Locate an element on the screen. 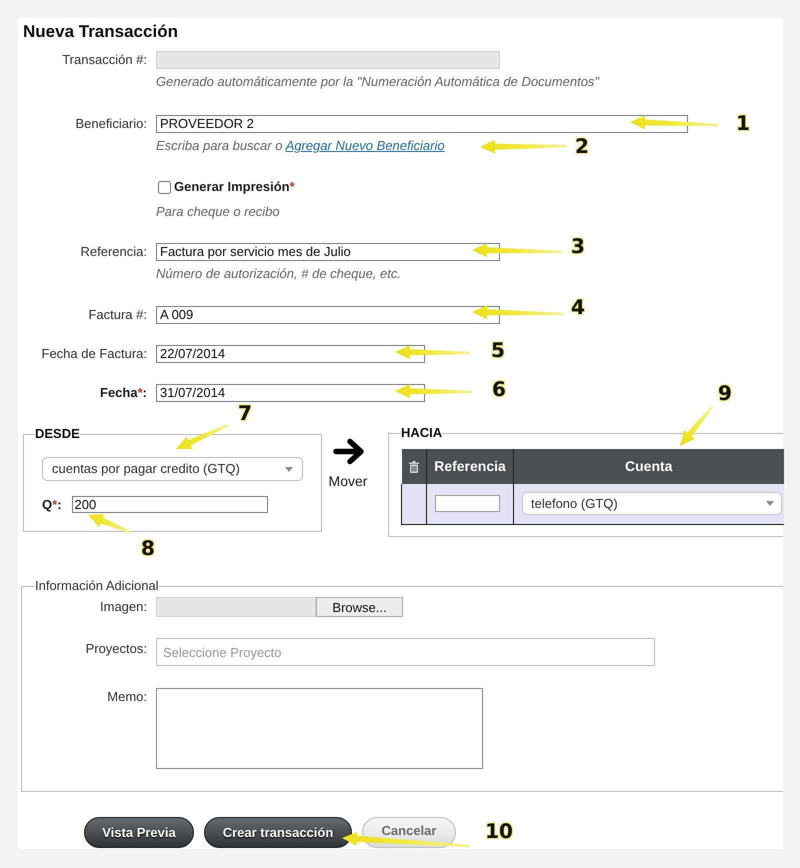 This screenshot has width=800, height=868. callout-number: 5 is located at coordinates (498, 350).